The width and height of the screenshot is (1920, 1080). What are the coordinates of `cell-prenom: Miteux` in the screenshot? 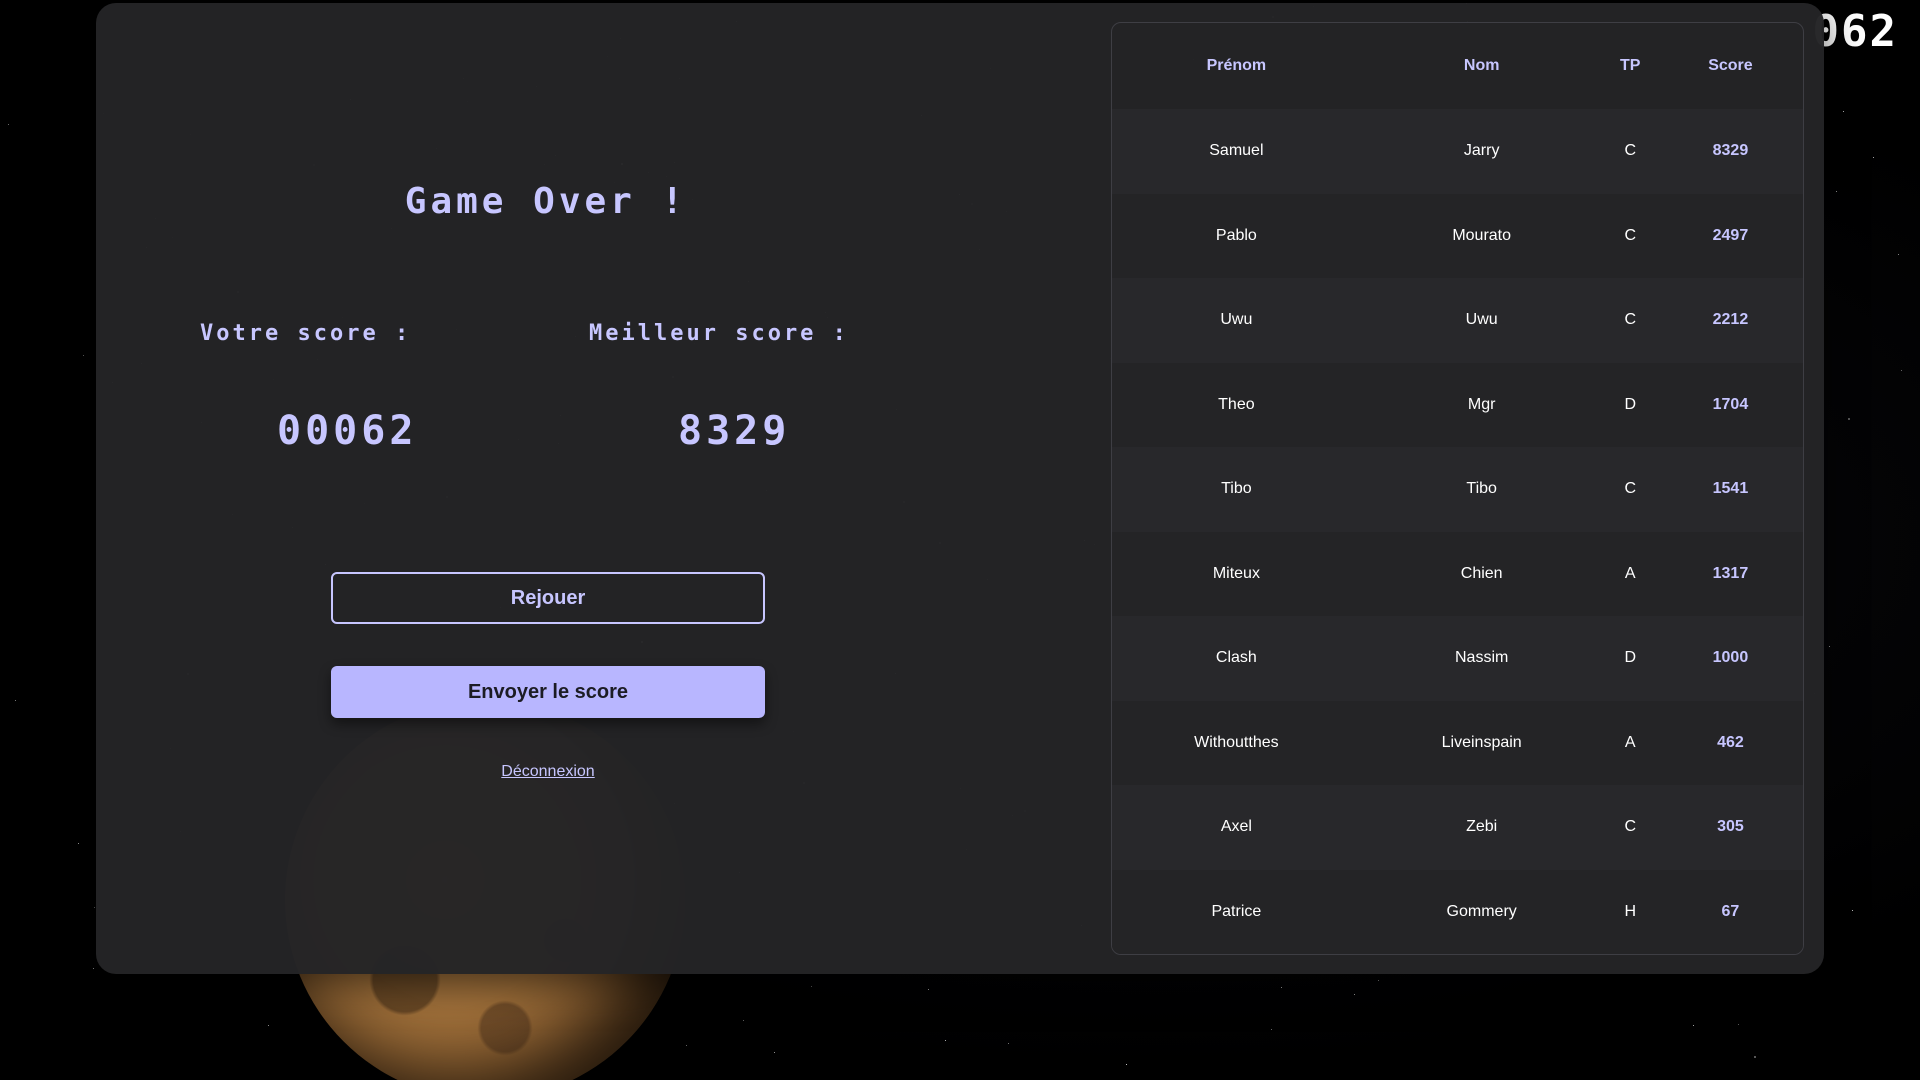 It's located at (1236, 573).